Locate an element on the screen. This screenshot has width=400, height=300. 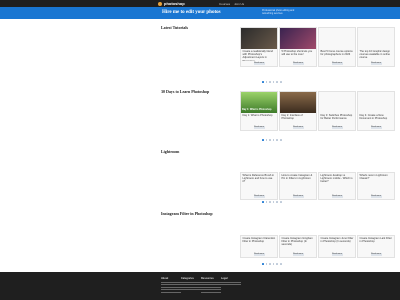
card-title: What's new in Lightroom Classic? is located at coordinates (376, 179).